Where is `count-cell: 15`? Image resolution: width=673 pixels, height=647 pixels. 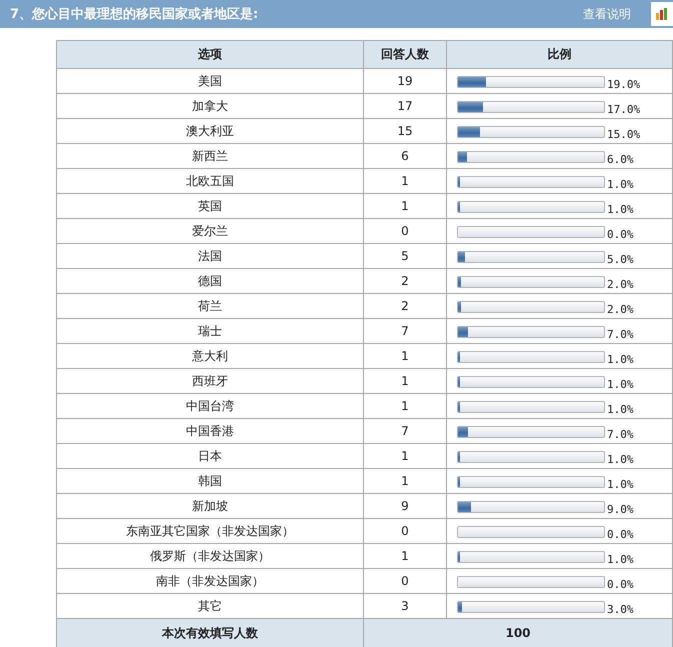
count-cell: 15 is located at coordinates (405, 131).